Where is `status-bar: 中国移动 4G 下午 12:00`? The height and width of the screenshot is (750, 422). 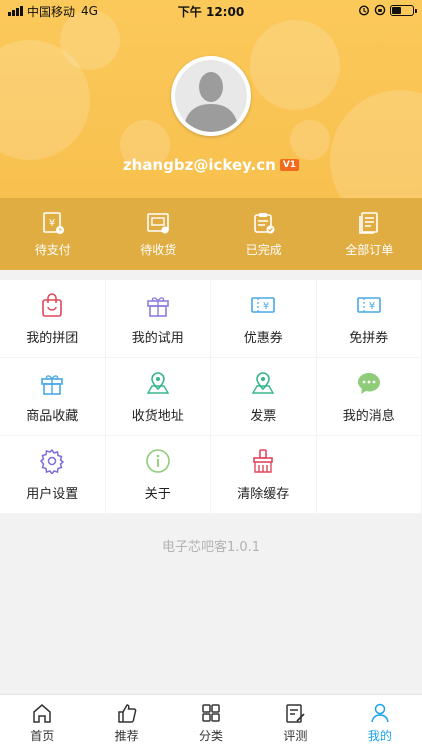
status-bar: 中国移动 4G 下午 12:00 is located at coordinates (211, 11).